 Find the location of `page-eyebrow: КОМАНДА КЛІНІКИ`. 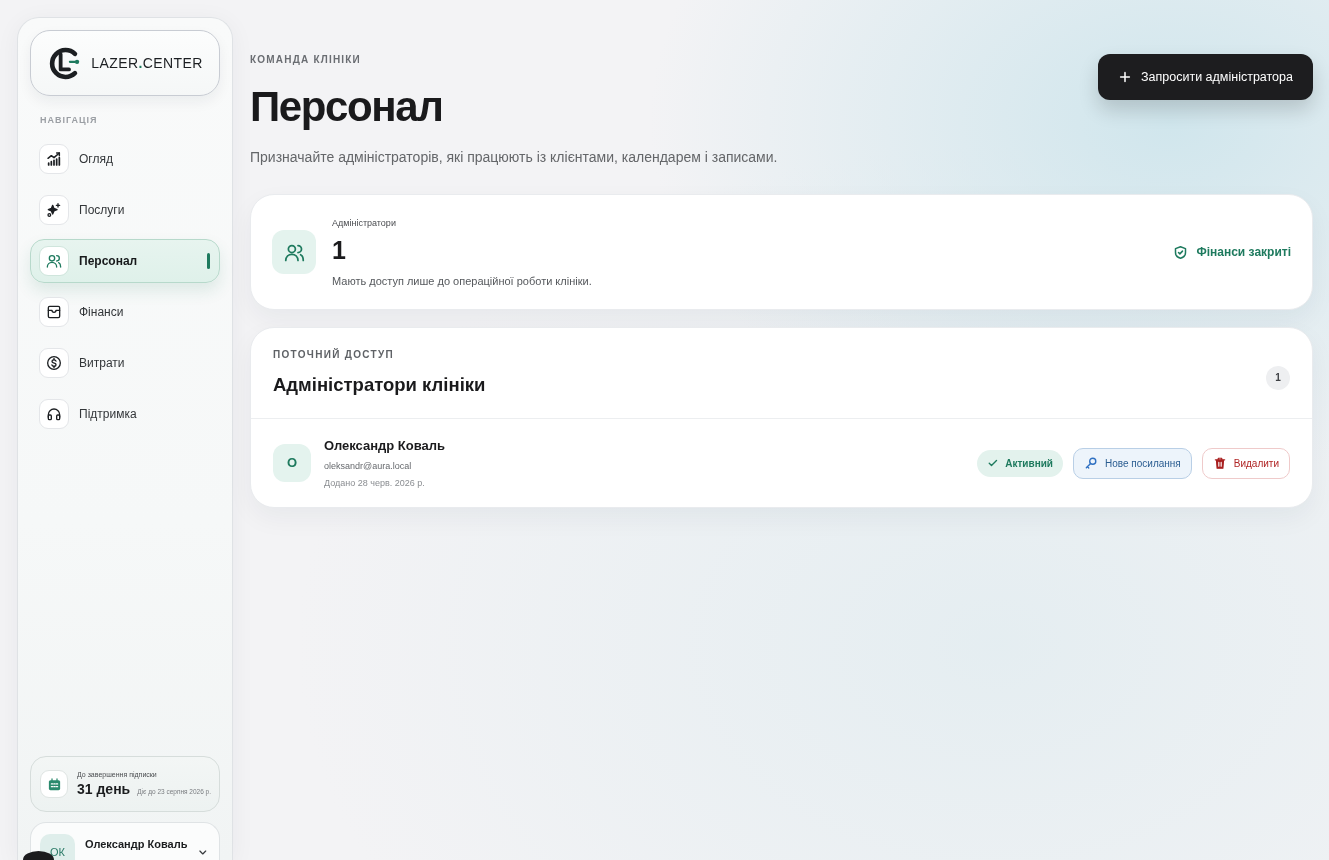

page-eyebrow: КОМАНДА КЛІНІКИ is located at coordinates (306, 60).